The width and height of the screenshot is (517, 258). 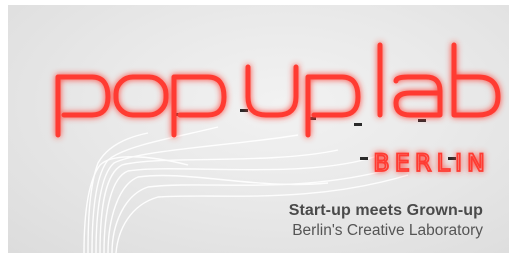 I want to click on neon-city: BERLIN, so click(x=431, y=163).